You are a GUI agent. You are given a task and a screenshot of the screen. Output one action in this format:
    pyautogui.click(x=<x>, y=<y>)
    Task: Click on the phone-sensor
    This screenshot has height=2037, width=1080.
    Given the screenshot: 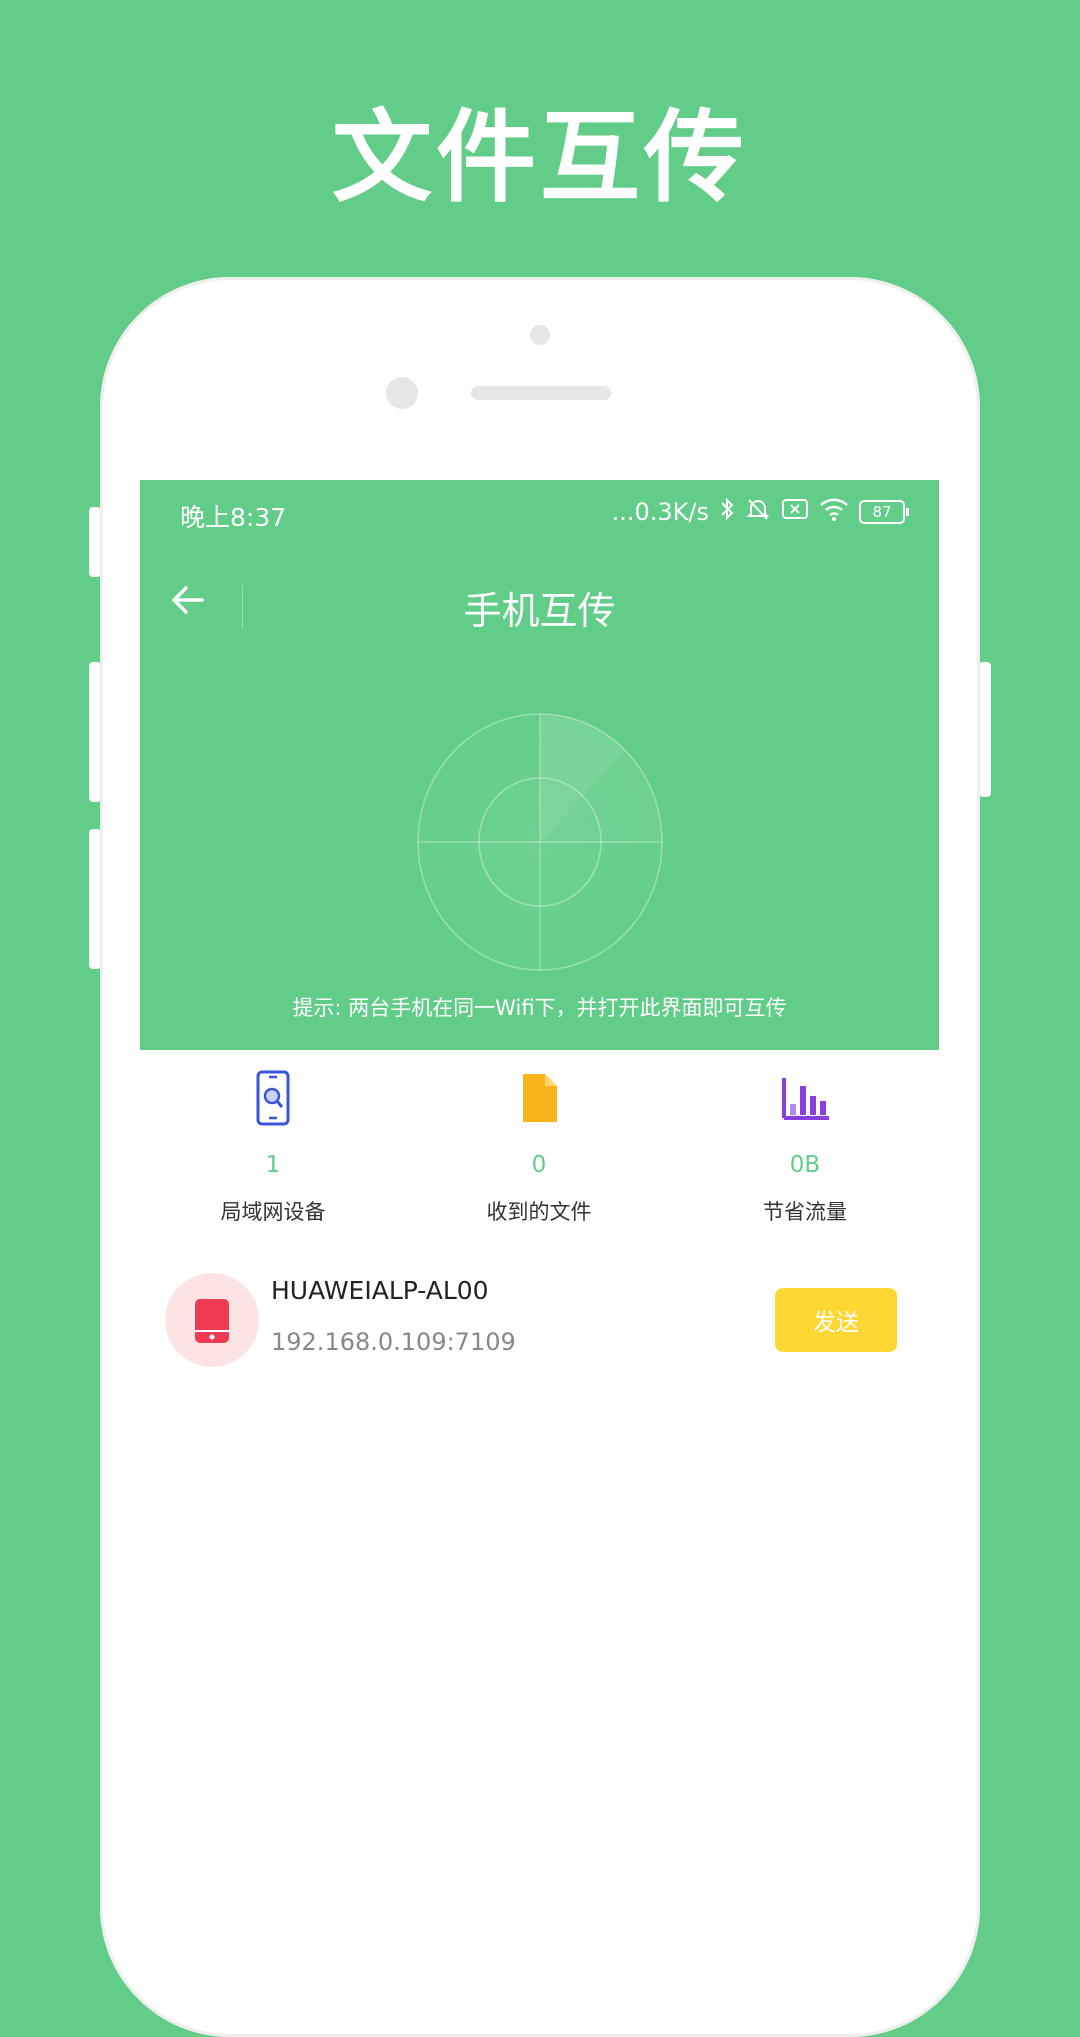 What is the action you would take?
    pyautogui.click(x=540, y=335)
    